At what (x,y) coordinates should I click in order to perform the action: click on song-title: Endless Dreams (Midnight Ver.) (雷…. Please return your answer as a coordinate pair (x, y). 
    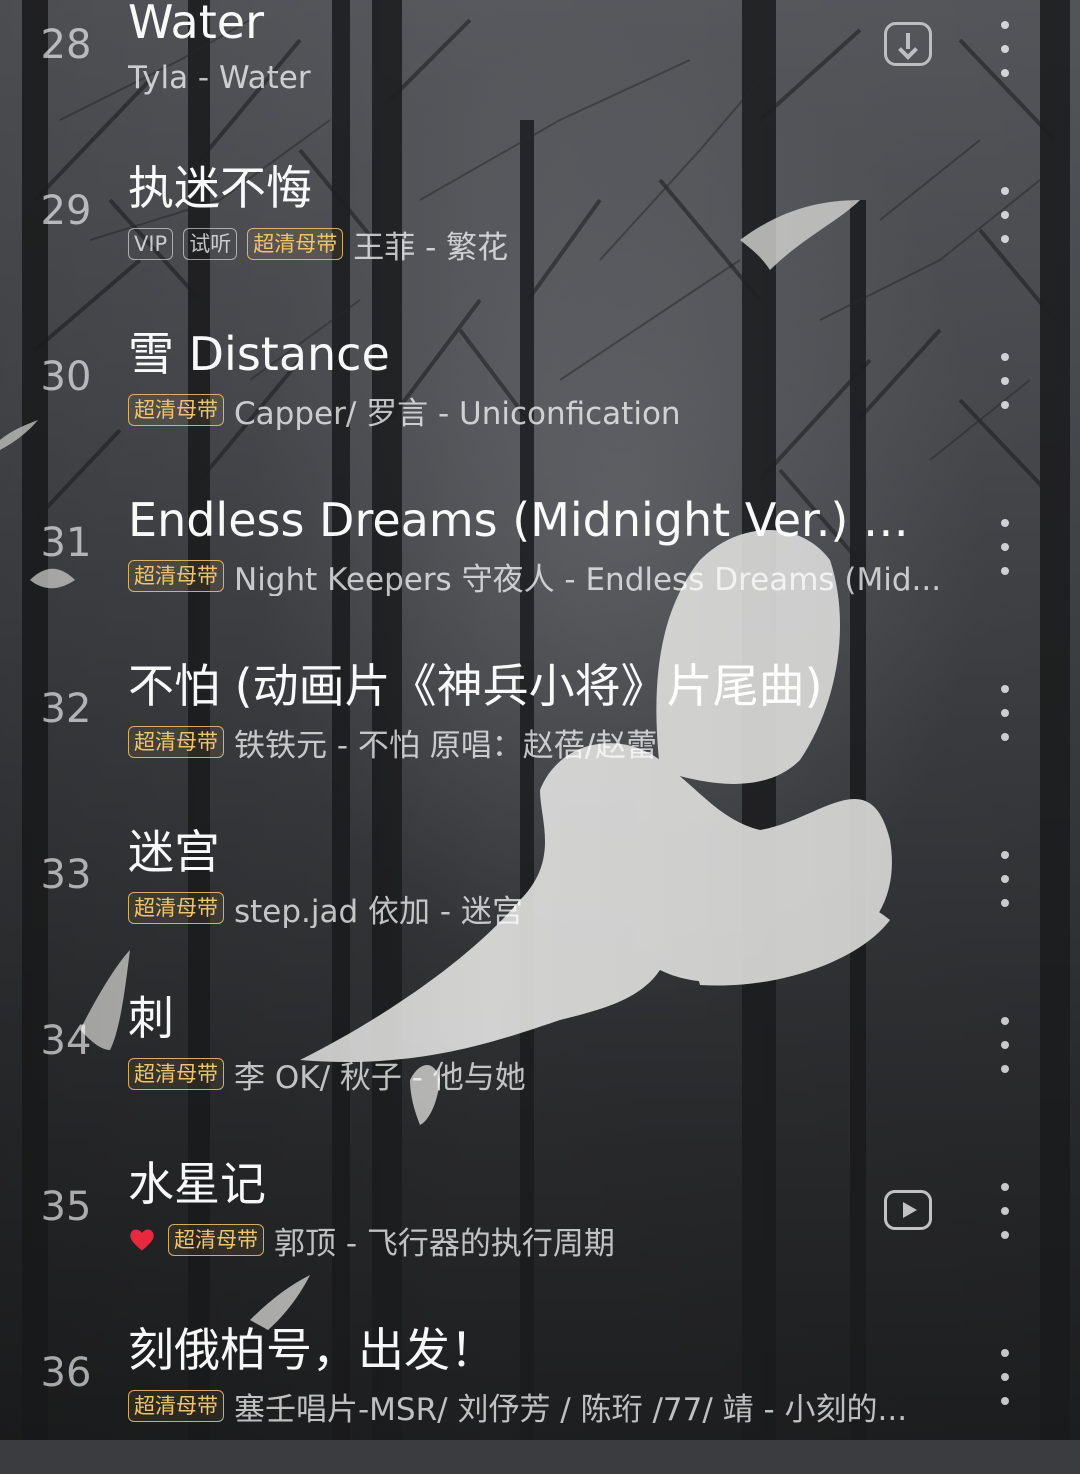
    Looking at the image, I should click on (523, 520).